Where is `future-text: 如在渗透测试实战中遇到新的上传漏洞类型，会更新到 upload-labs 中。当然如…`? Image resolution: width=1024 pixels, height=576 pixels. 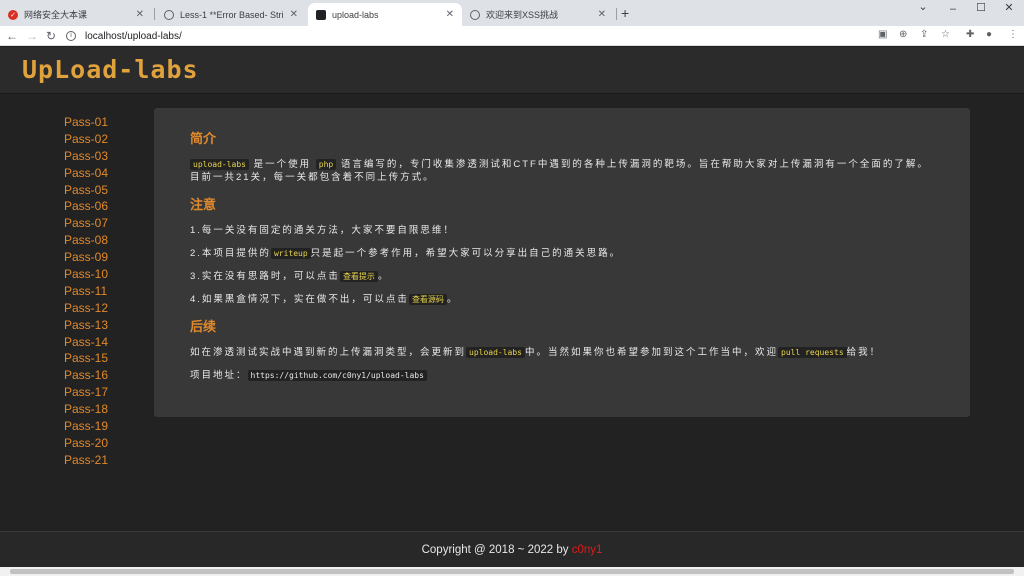 future-text: 如在渗透测试实战中遇到新的上传漏洞类型，会更新到 upload-labs 中。当然如… is located at coordinates (562, 352).